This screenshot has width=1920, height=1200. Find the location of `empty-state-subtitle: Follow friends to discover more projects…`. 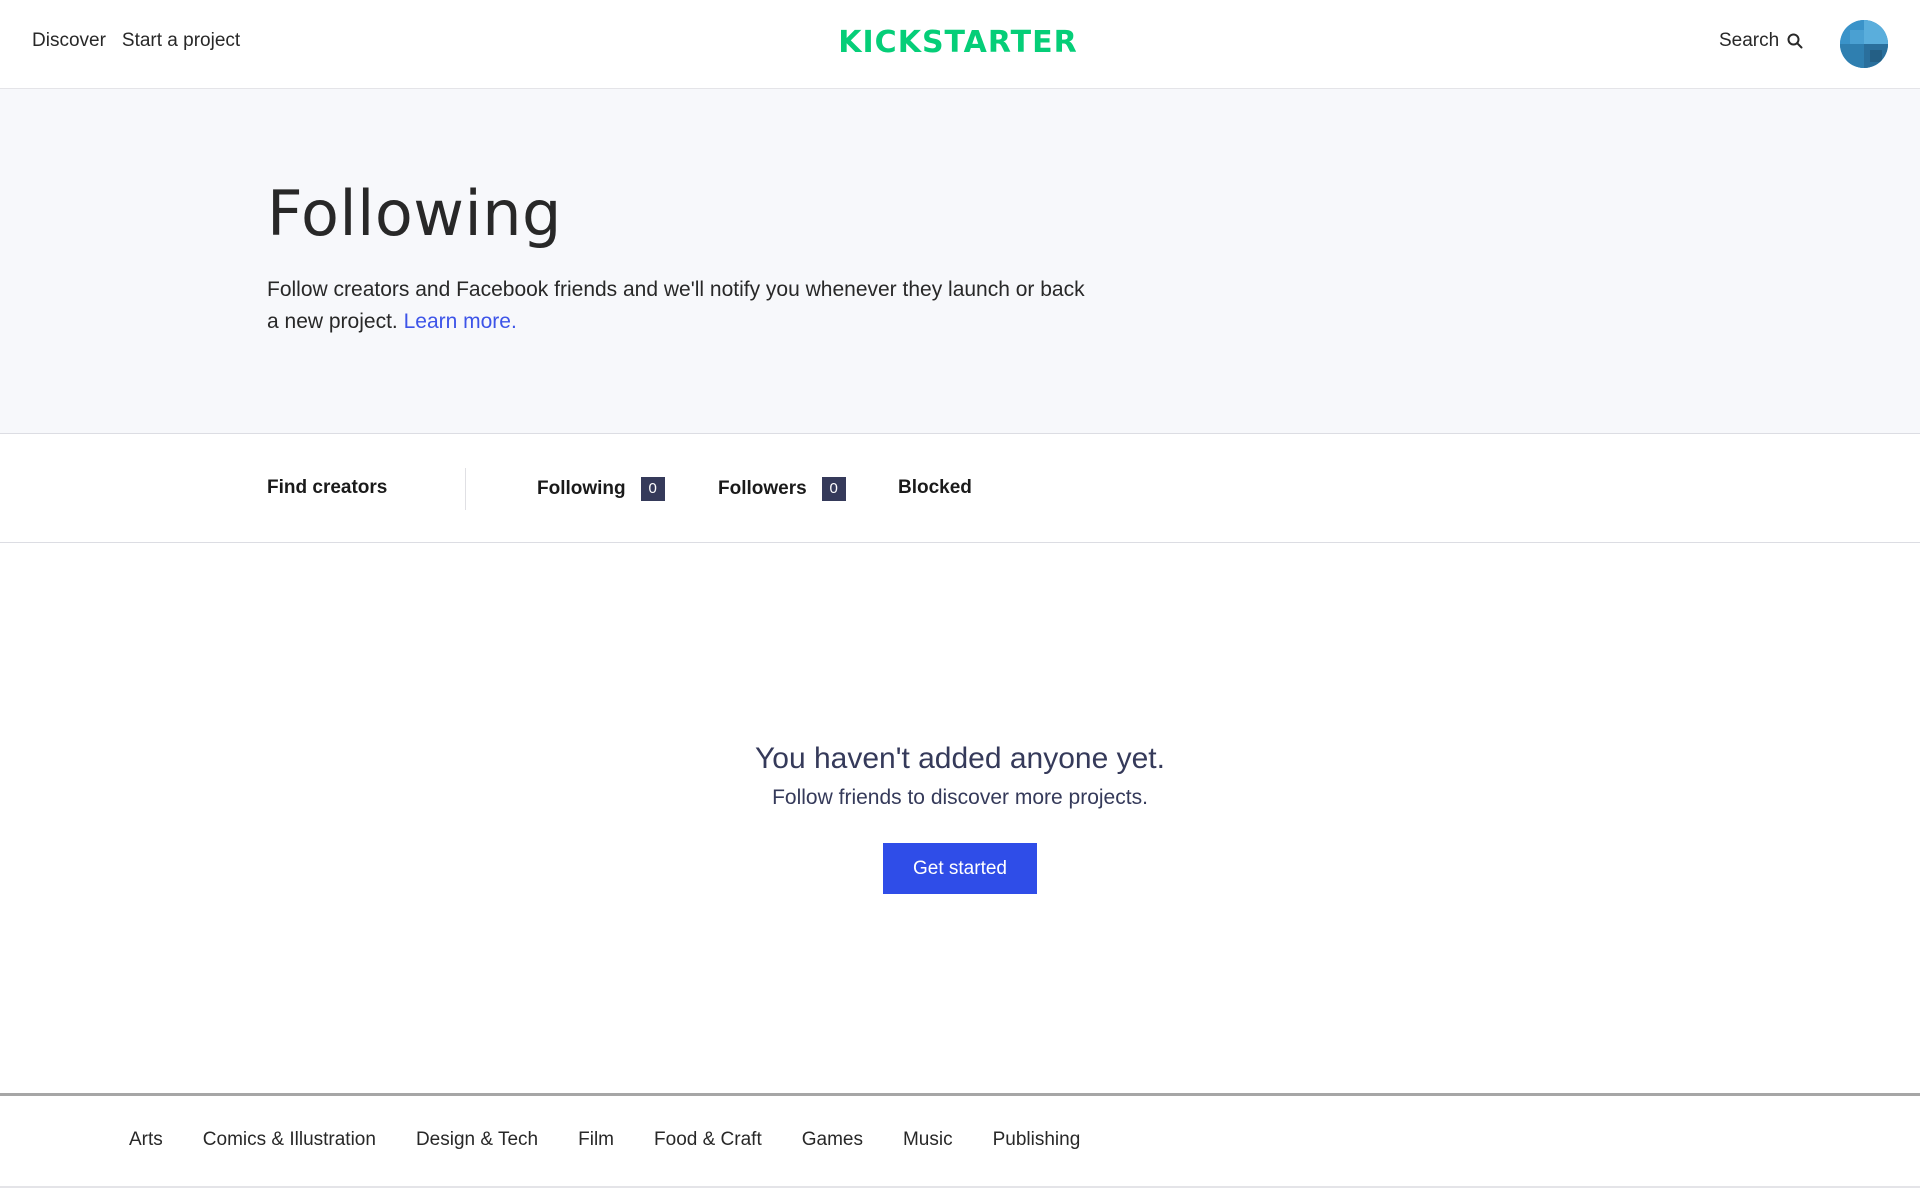

empty-state-subtitle: Follow friends to discover more projects… is located at coordinates (960, 797).